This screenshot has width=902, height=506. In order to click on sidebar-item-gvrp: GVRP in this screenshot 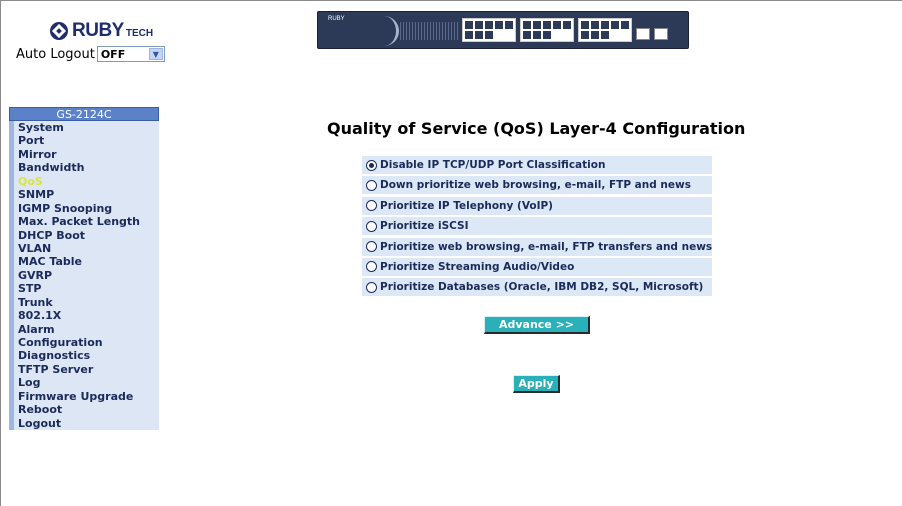, I will do `click(84, 275)`.